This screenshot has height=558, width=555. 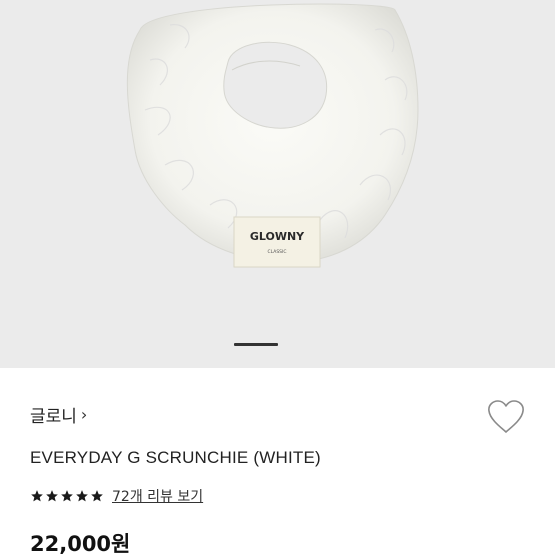 I want to click on brand-tag: GLOWNY CLASSIC, so click(x=277, y=242).